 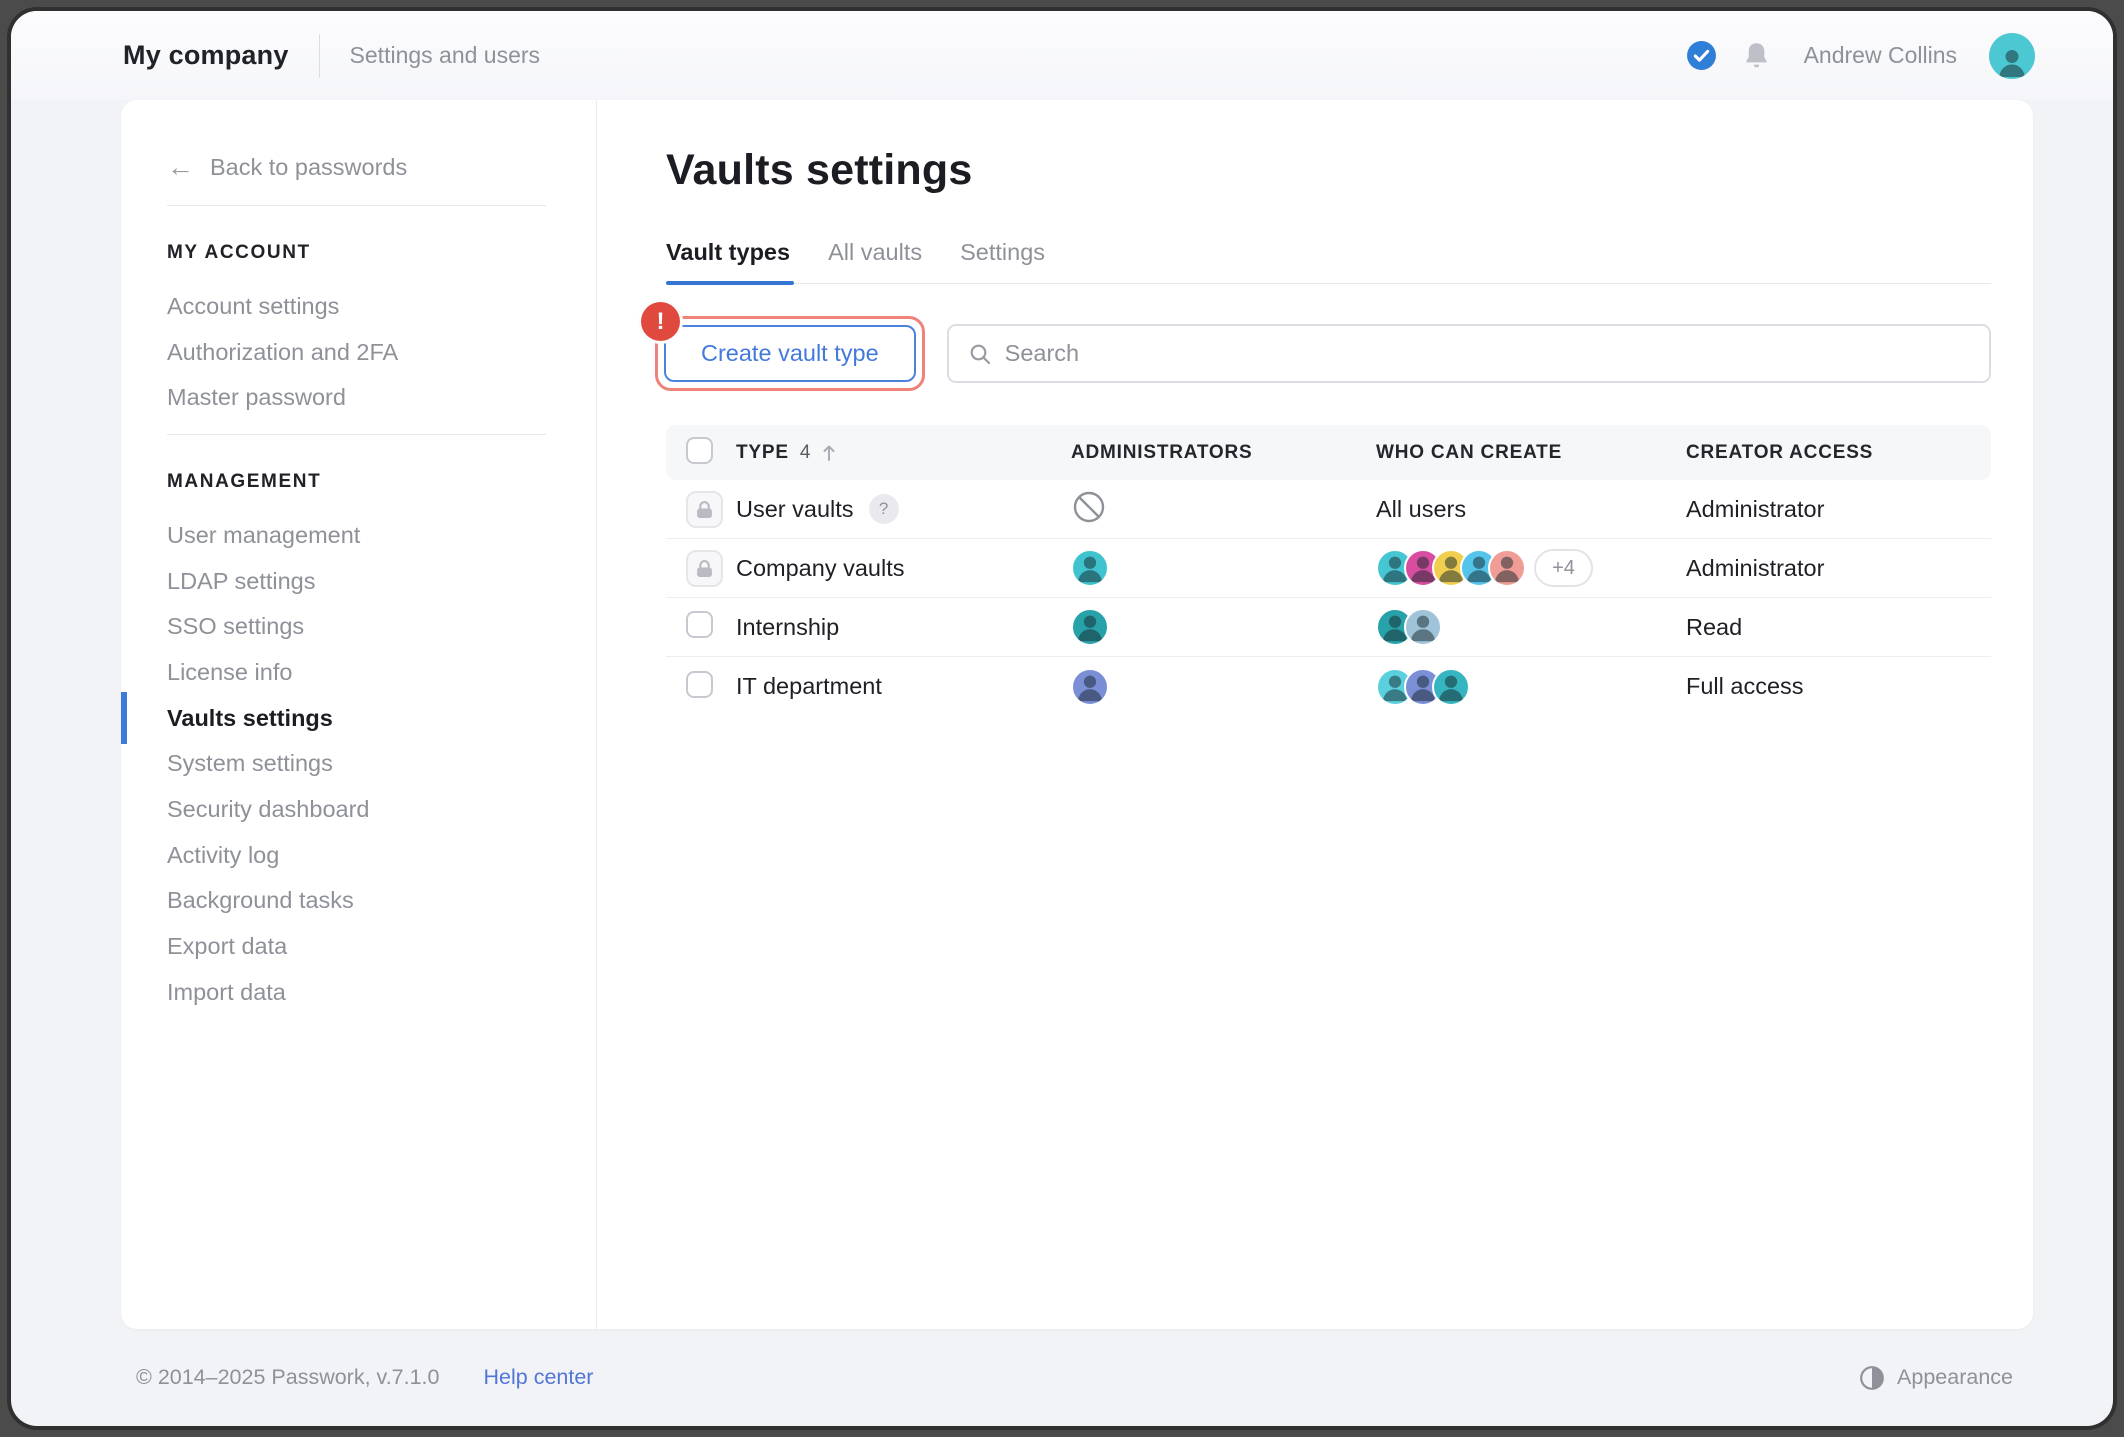 What do you see at coordinates (319, 55) in the screenshot?
I see `header-divider` at bounding box center [319, 55].